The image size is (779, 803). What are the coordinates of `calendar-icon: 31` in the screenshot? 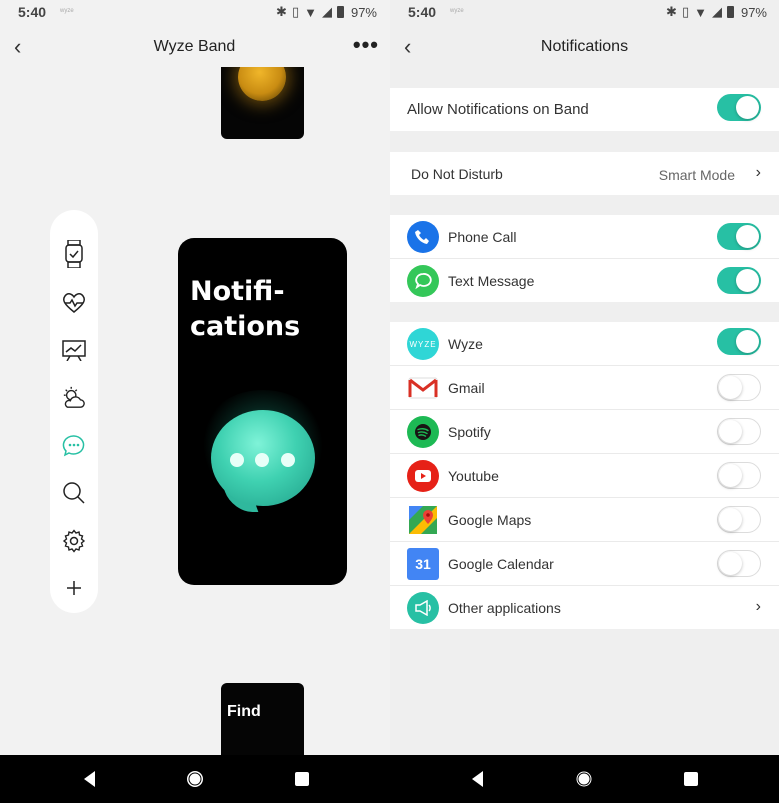 It's located at (423, 564).